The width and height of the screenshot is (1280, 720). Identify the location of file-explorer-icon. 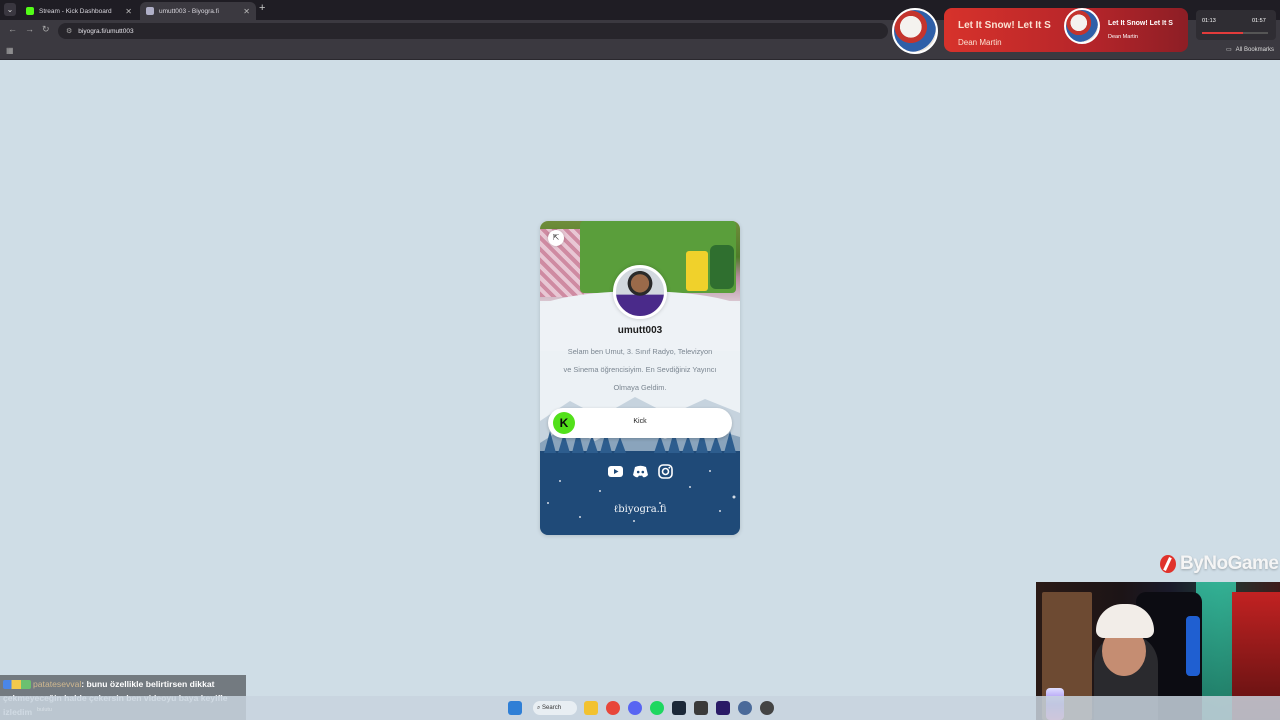
(591, 708).